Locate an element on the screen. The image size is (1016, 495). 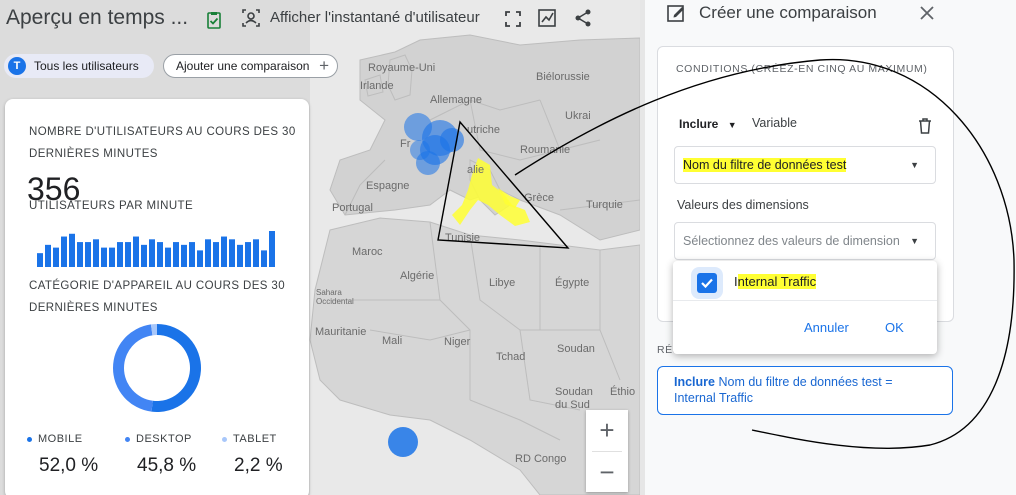
map-label-fr: Fr is located at coordinates (405, 144).